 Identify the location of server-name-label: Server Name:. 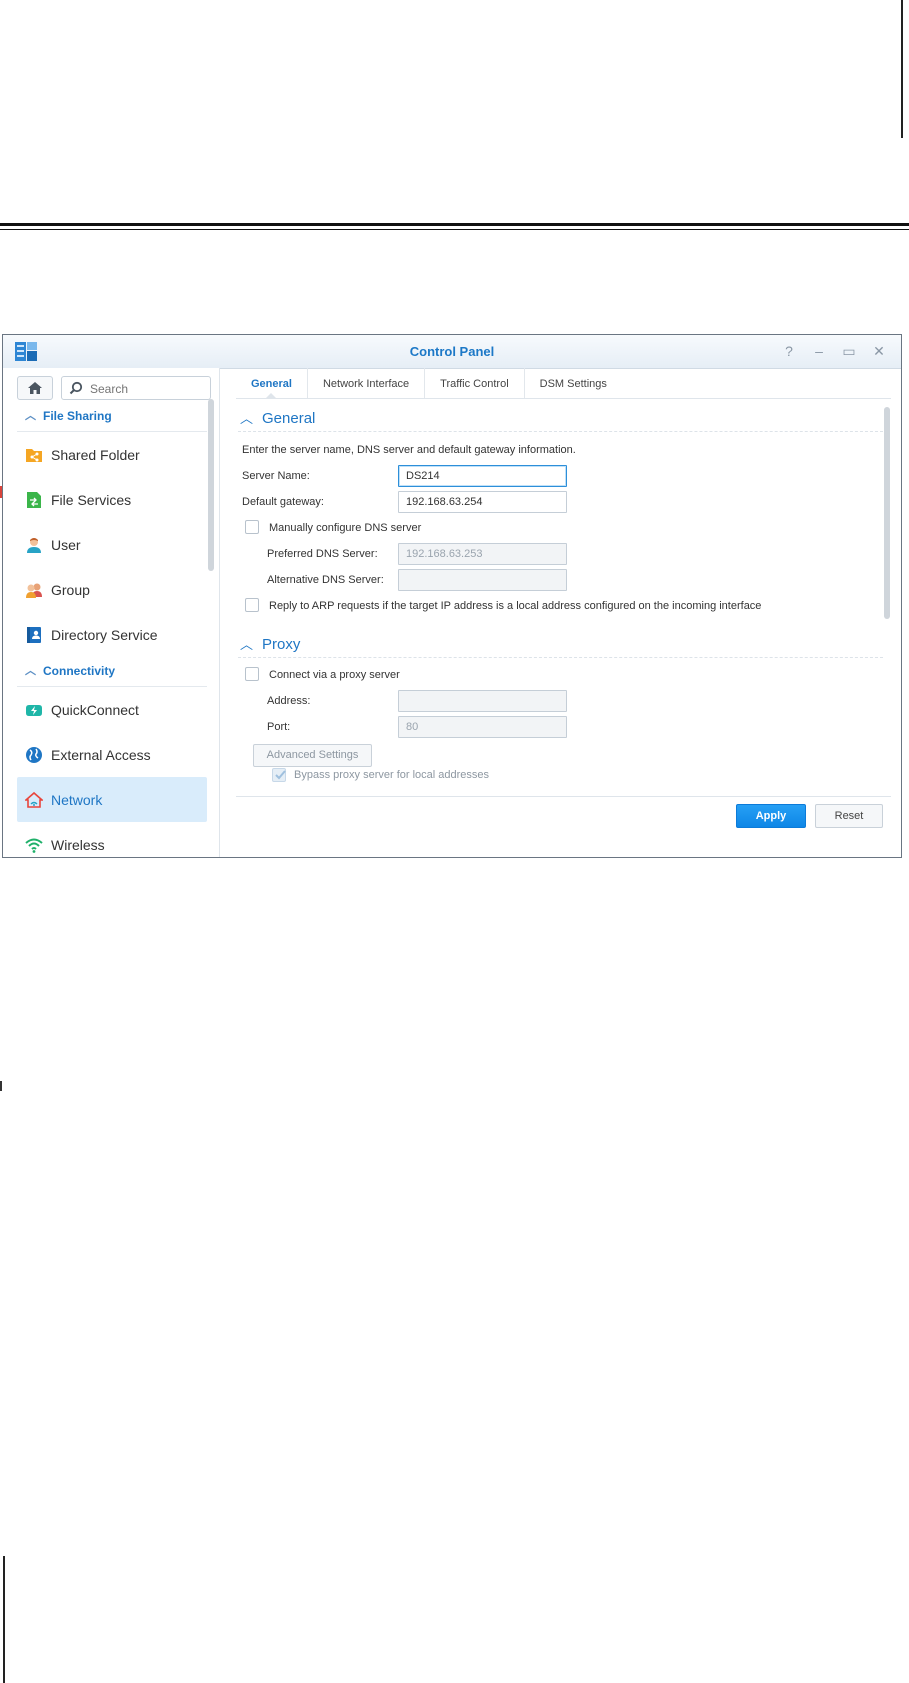
(276, 476).